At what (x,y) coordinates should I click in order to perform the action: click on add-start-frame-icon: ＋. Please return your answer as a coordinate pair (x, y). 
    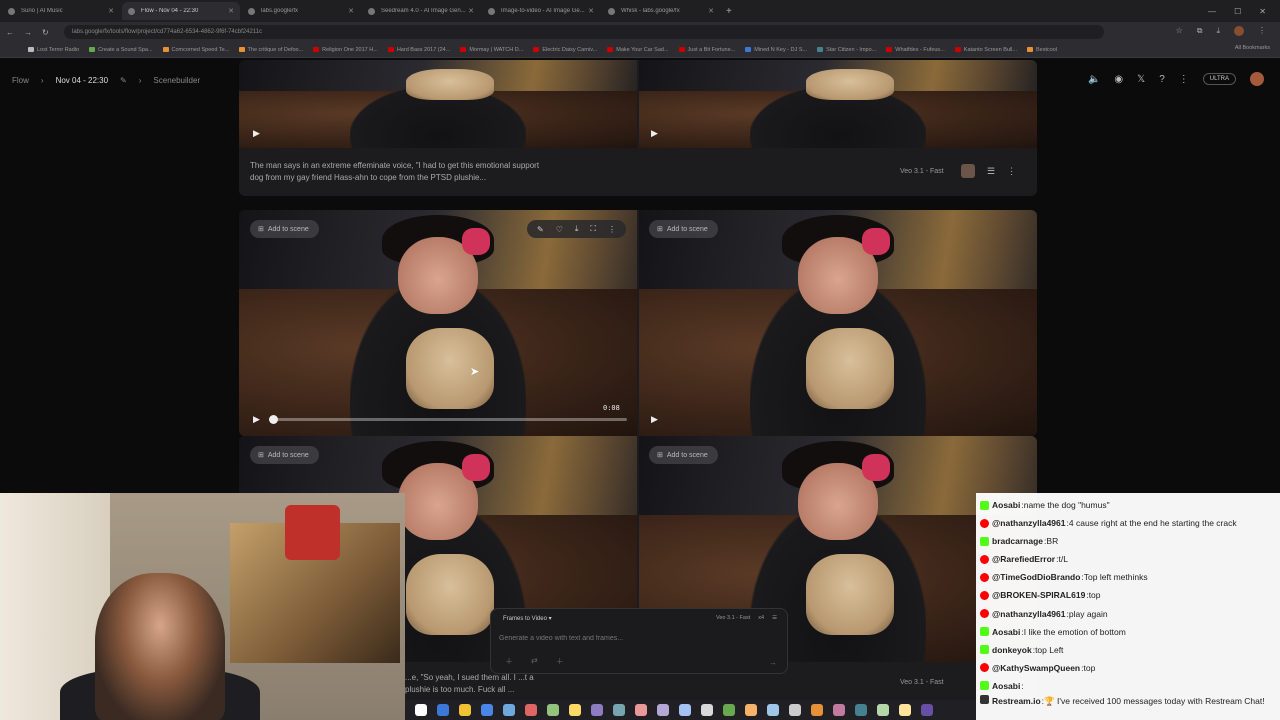
    Looking at the image, I should click on (509, 661).